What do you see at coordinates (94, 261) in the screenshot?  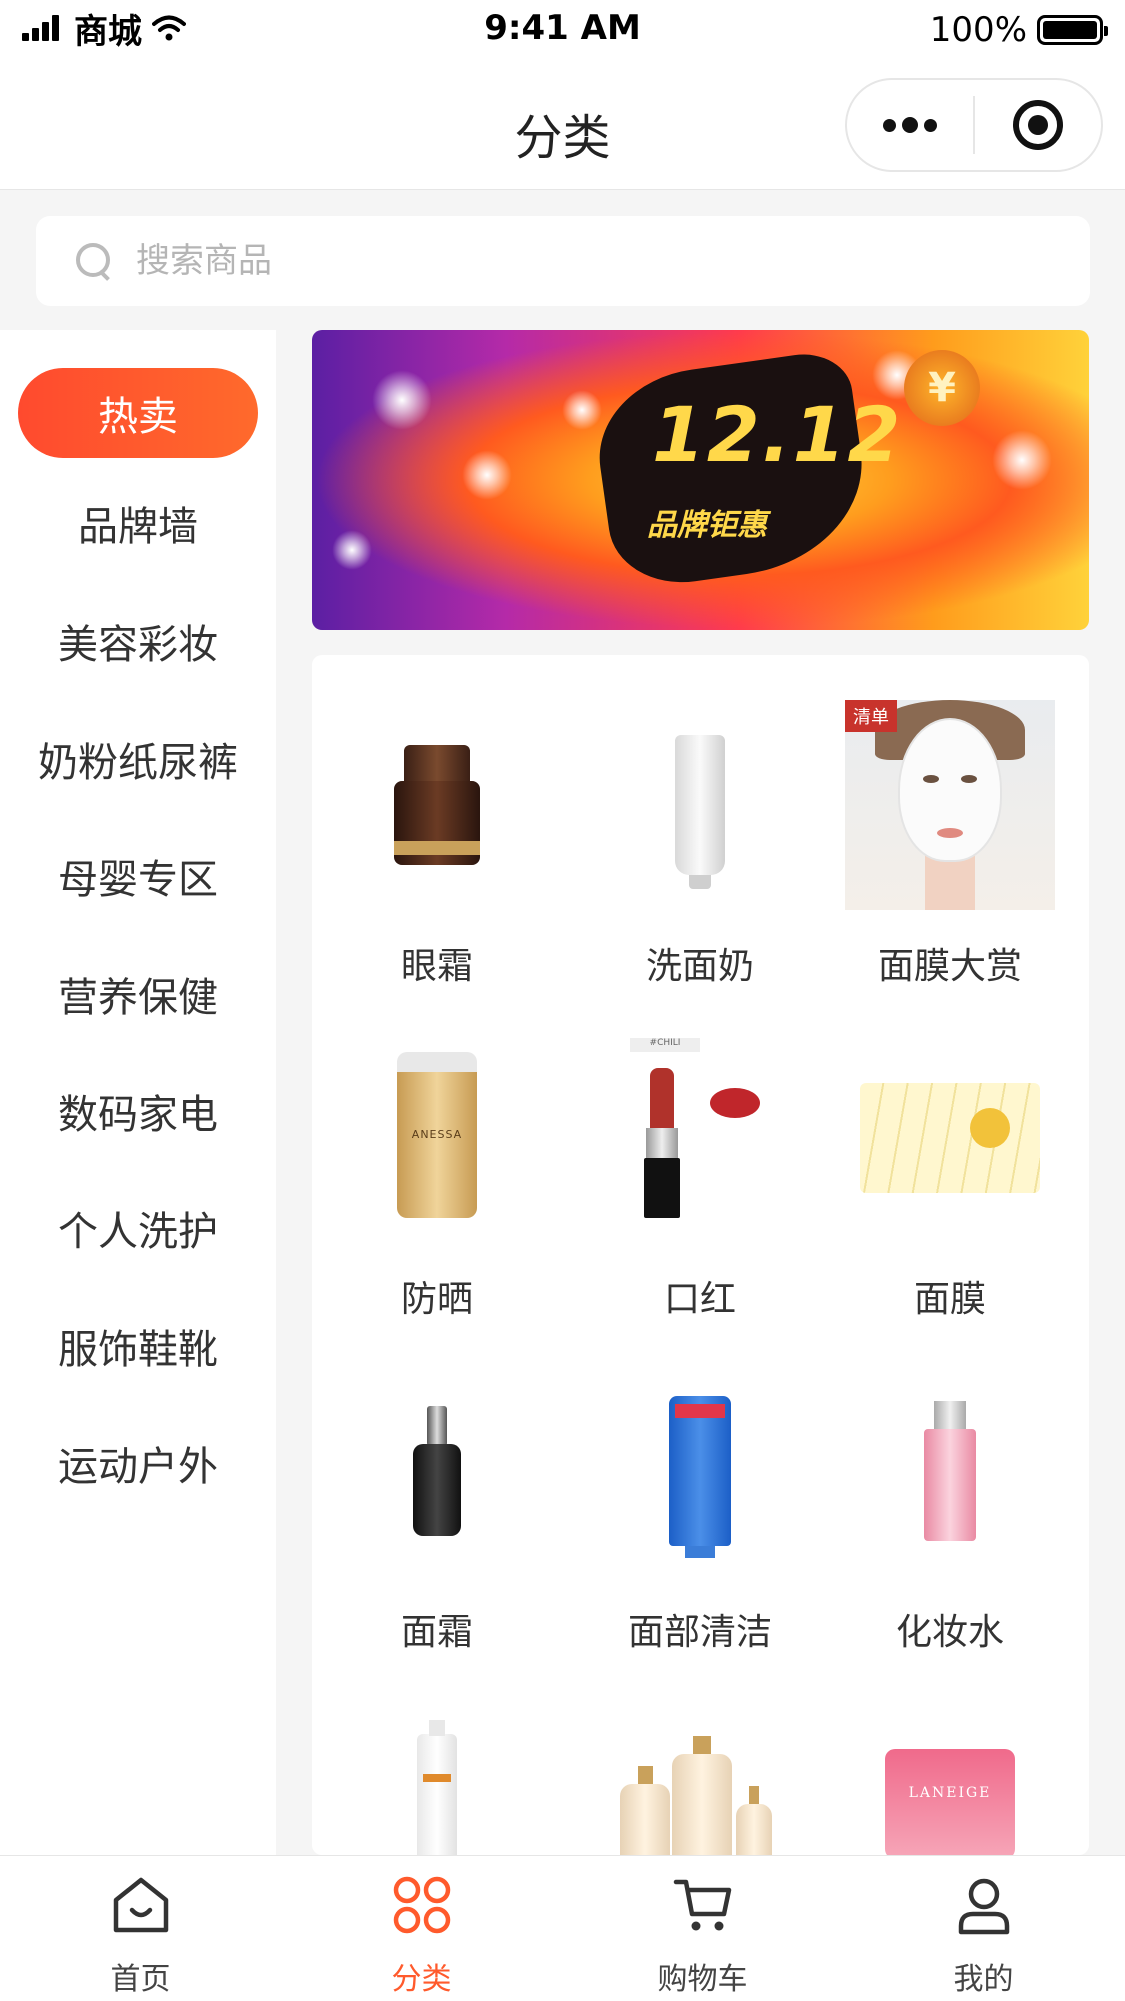 I see `search-icon` at bounding box center [94, 261].